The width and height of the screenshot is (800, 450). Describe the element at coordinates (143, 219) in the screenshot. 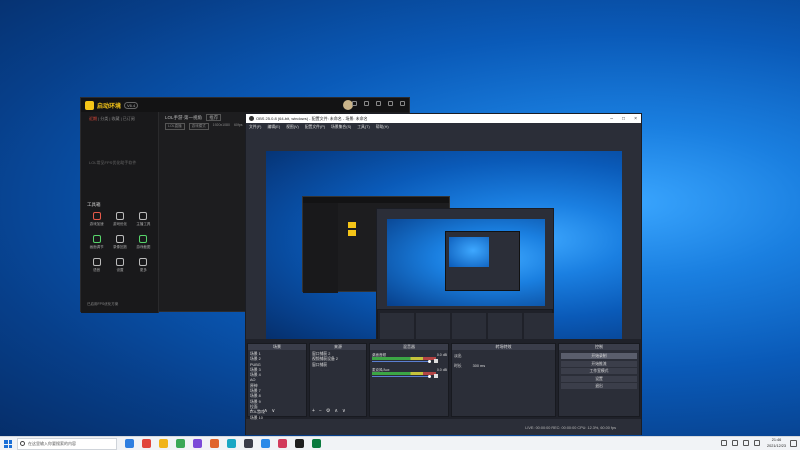

I see `tool-item: 主播工具` at that location.